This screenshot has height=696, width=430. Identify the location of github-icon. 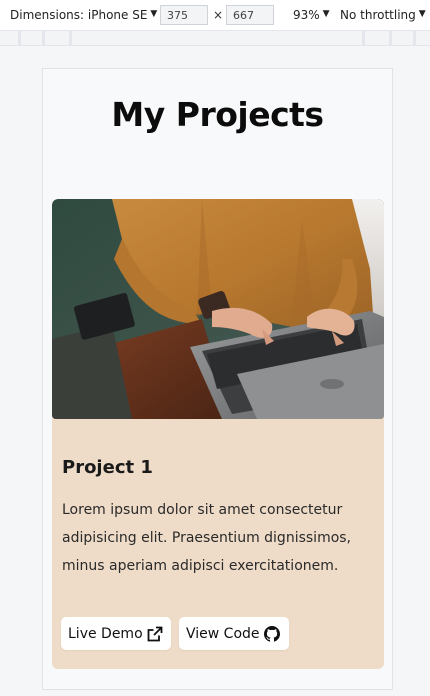
(271, 633).